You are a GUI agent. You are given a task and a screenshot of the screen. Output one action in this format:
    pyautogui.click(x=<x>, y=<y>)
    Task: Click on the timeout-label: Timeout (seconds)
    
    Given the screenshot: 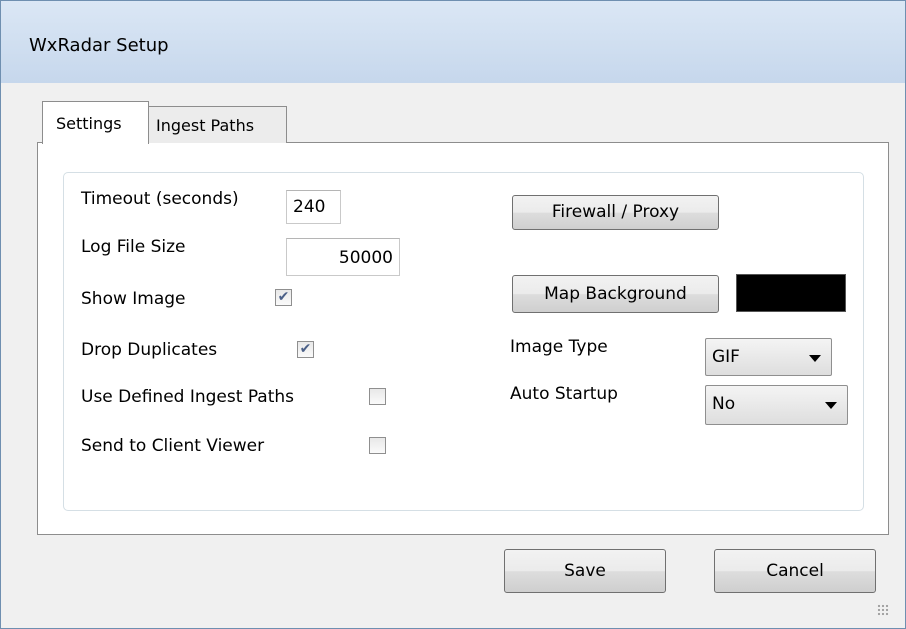 What is the action you would take?
    pyautogui.click(x=160, y=199)
    